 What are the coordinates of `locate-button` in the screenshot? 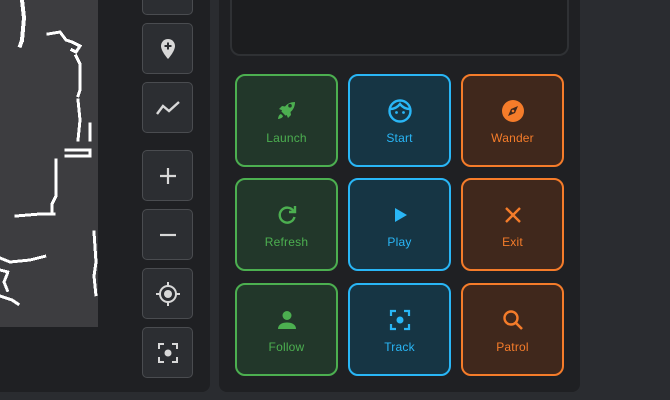 It's located at (167, 293).